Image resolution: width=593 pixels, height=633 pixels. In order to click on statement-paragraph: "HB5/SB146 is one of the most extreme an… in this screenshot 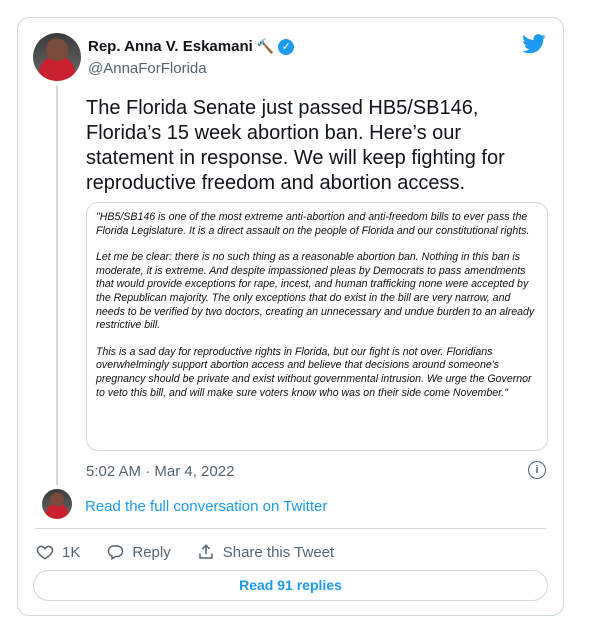, I will do `click(313, 224)`.